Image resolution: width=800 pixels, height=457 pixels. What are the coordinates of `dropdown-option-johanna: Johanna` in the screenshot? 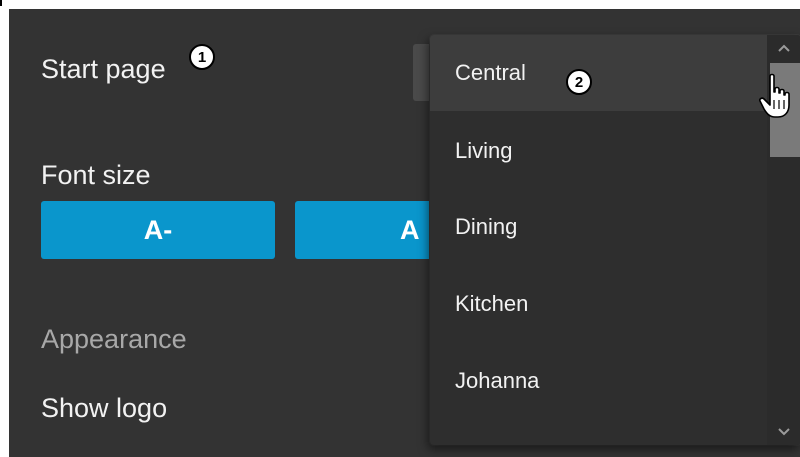 It's located at (598, 381).